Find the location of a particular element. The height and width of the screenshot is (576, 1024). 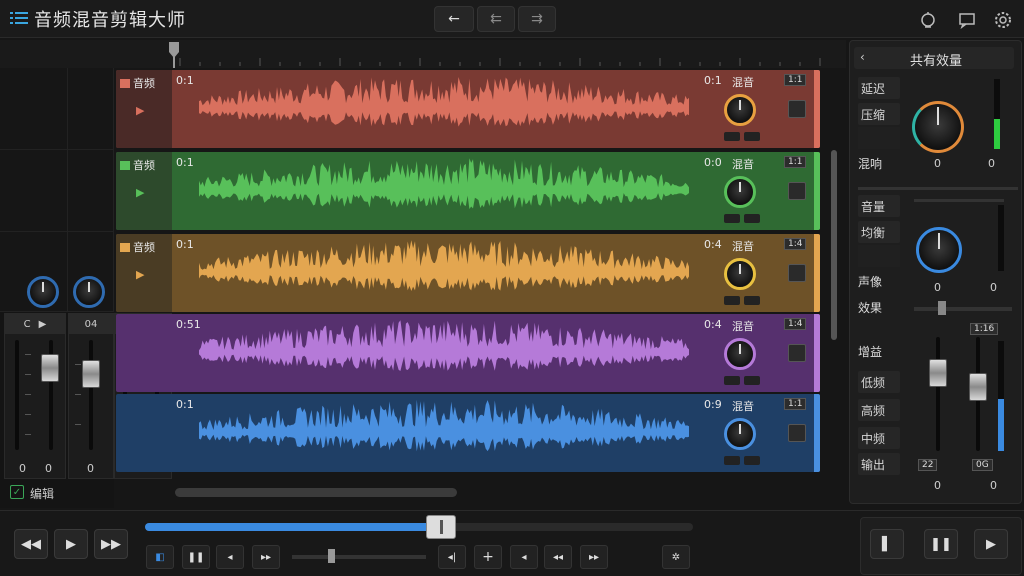

track-color-swatch is located at coordinates (125, 247).